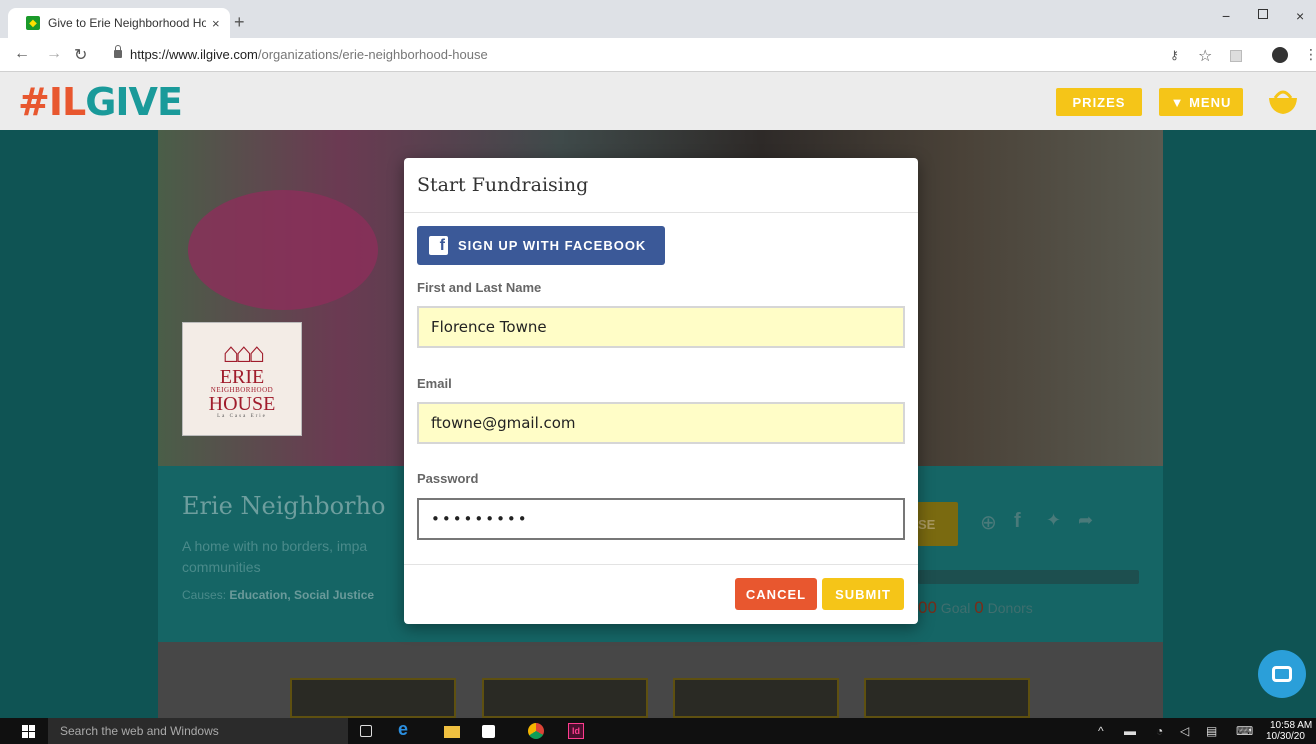 Image resolution: width=1316 pixels, height=744 pixels. What do you see at coordinates (242, 404) in the screenshot?
I see `logo-line-3: HOUSE` at bounding box center [242, 404].